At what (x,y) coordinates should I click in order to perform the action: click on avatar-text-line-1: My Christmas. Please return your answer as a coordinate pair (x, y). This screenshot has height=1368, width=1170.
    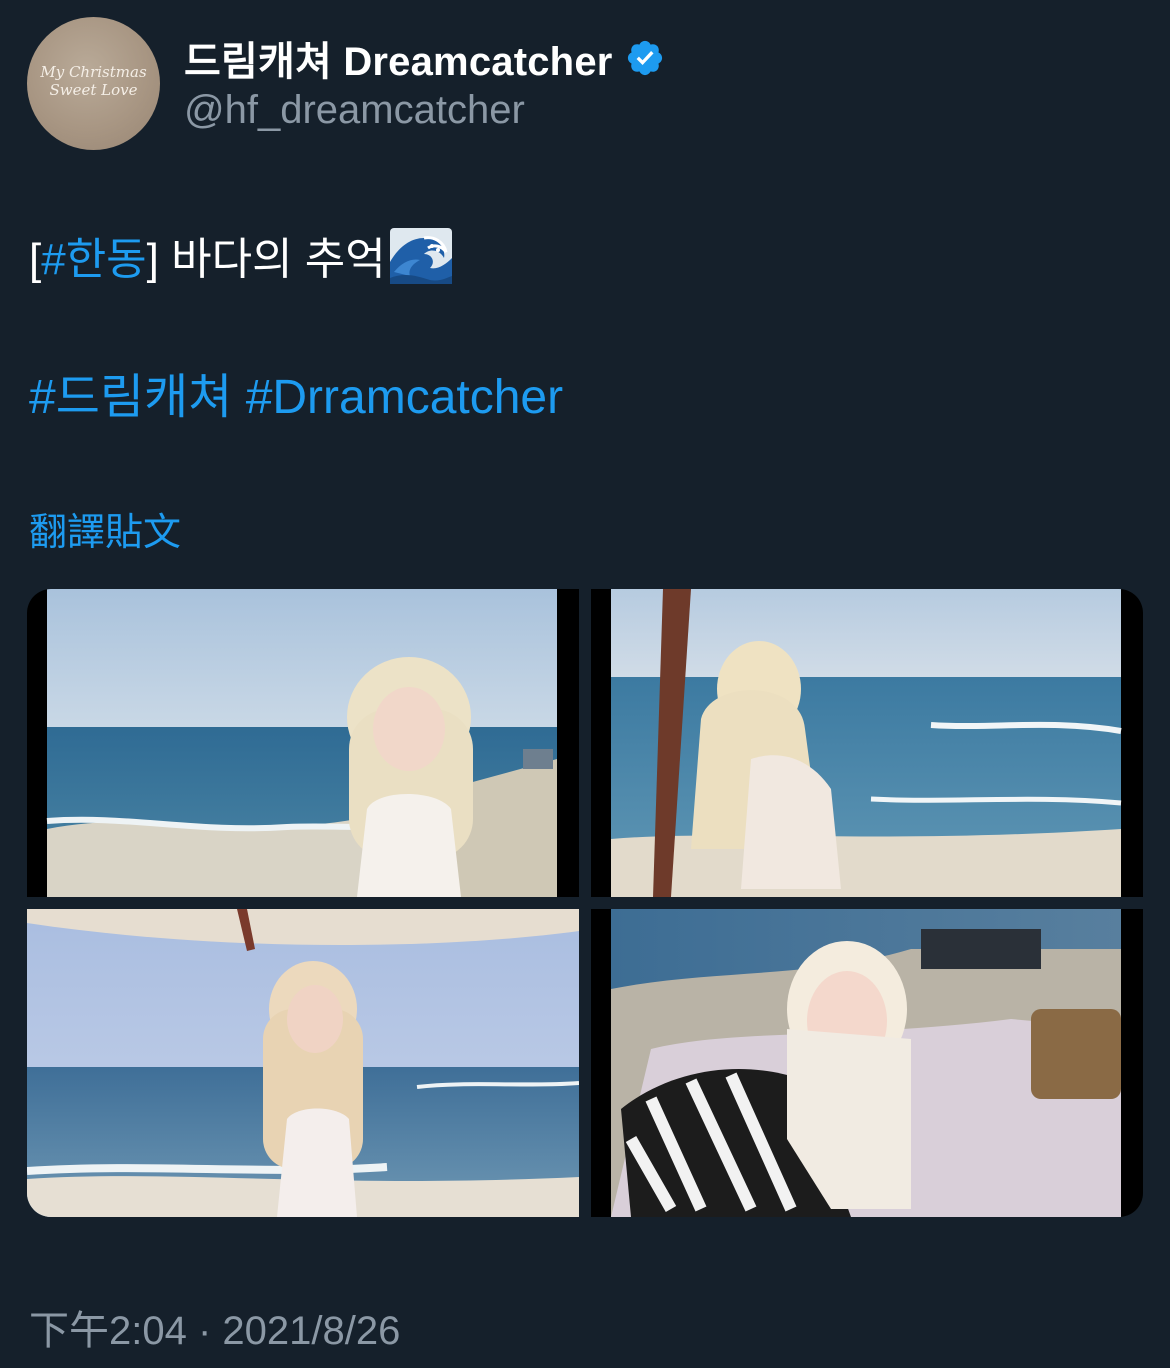
    Looking at the image, I should click on (93, 72).